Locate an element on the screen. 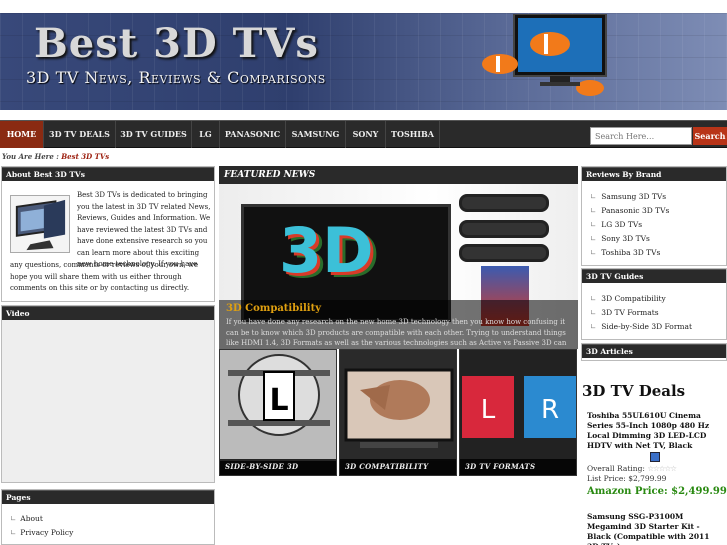  brand-link-label: LG 3D TVs is located at coordinates (622, 224).